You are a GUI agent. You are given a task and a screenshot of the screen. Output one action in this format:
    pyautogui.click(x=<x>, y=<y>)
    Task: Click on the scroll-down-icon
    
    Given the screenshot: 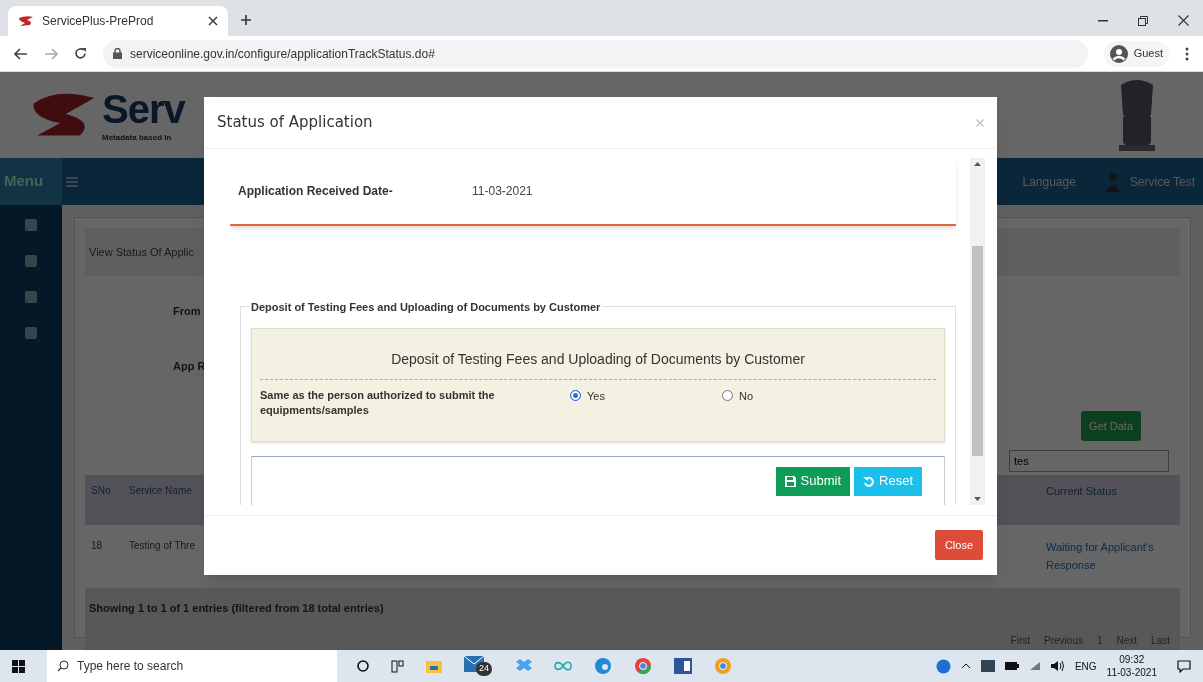 What is the action you would take?
    pyautogui.click(x=977, y=499)
    